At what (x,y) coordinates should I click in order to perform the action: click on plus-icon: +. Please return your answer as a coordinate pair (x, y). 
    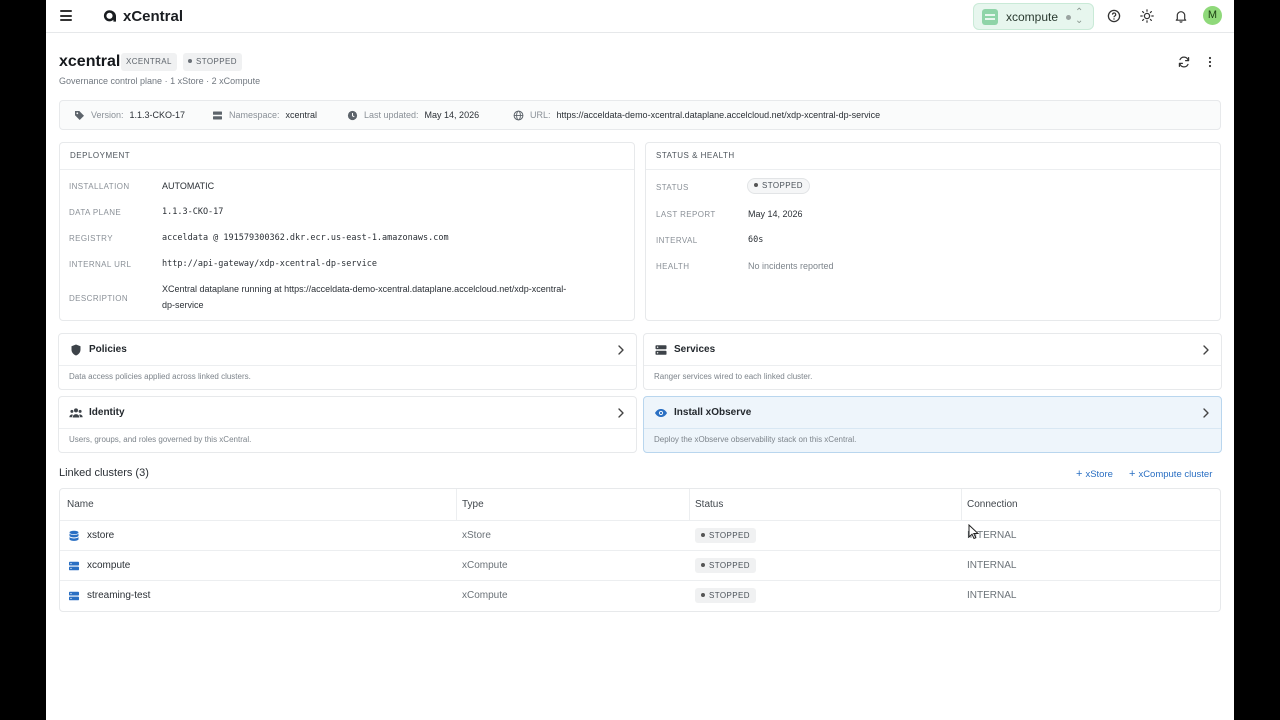
    Looking at the image, I should click on (1132, 474).